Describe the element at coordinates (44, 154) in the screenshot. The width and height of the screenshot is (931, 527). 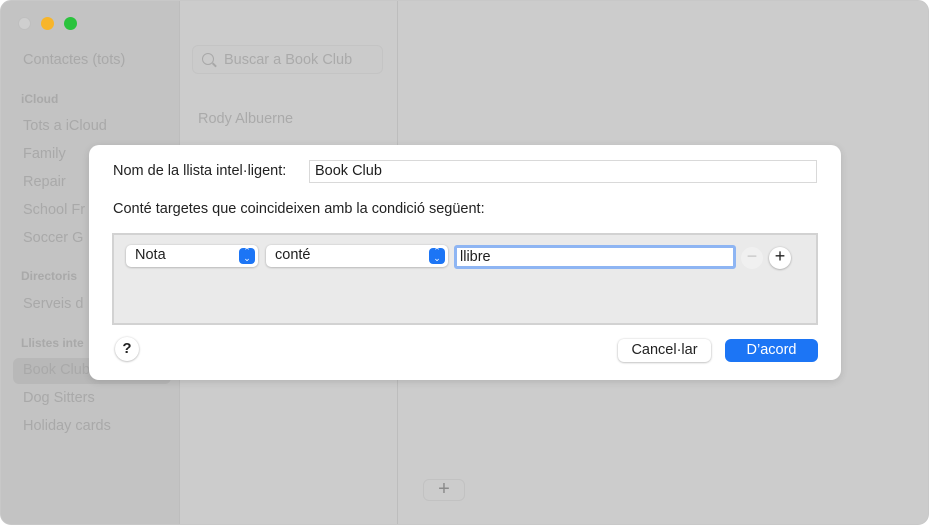
I see `sidebar-item: Family` at that location.